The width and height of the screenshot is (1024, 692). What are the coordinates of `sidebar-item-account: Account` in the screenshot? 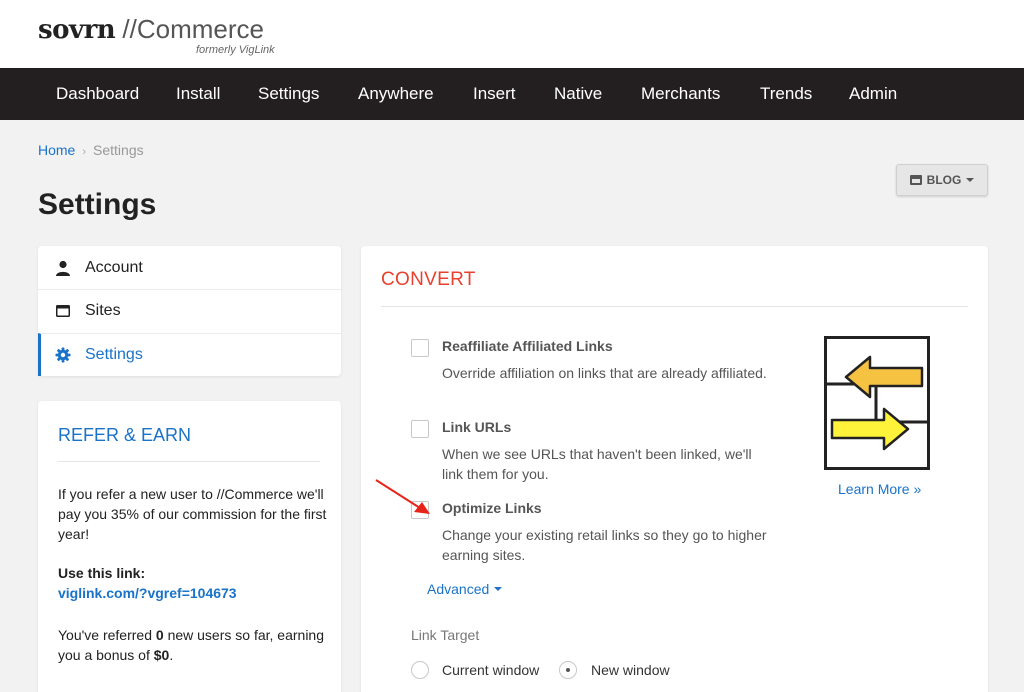 It's located at (189, 267).